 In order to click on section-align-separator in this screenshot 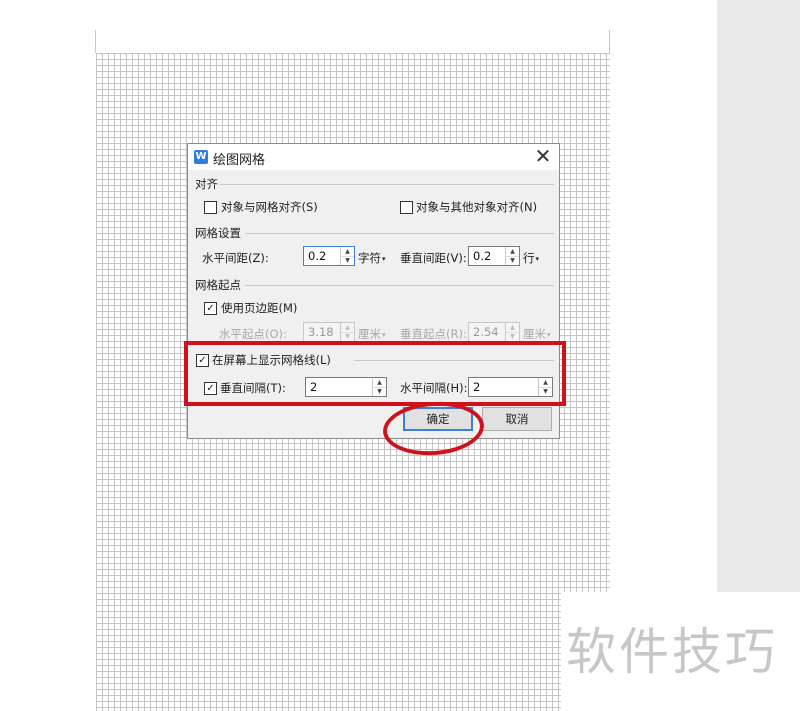, I will do `click(387, 184)`.